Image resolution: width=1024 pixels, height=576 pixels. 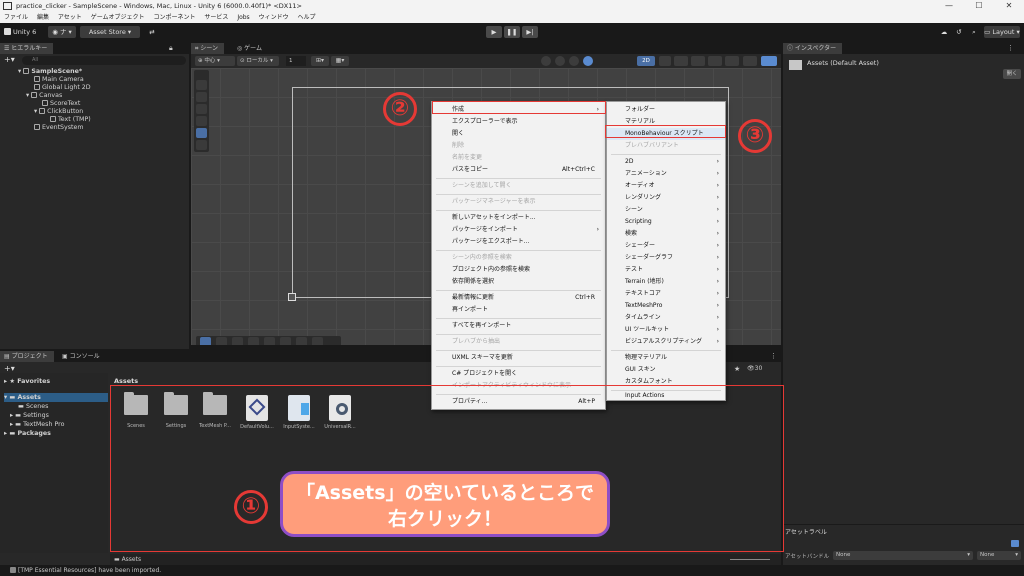 What do you see at coordinates (274, 17) in the screenshot?
I see `menu-window: ウィンドウ` at bounding box center [274, 17].